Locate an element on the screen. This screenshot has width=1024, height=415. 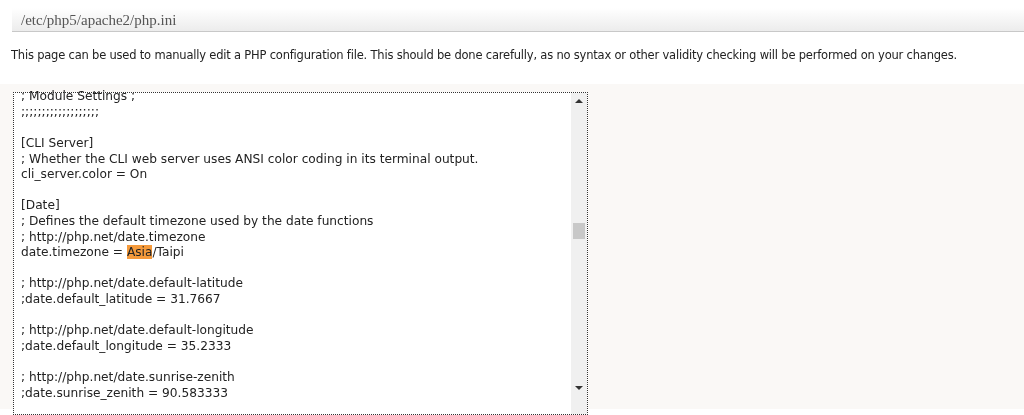
code-line: ;date.sunrise_zenith = 90.583333 is located at coordinates (124, 392).